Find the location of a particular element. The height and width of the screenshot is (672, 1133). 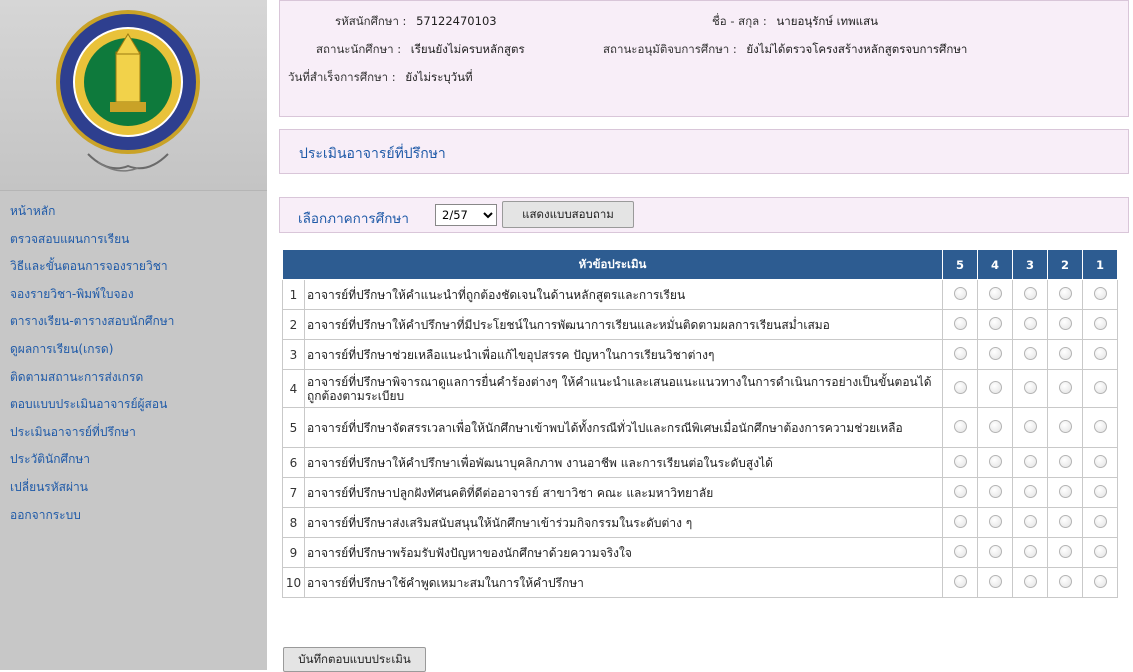

graduation-date-row: วันที่สำเร็จการศึกษา : ยังไม่ระบุวันที่ is located at coordinates (380, 78).